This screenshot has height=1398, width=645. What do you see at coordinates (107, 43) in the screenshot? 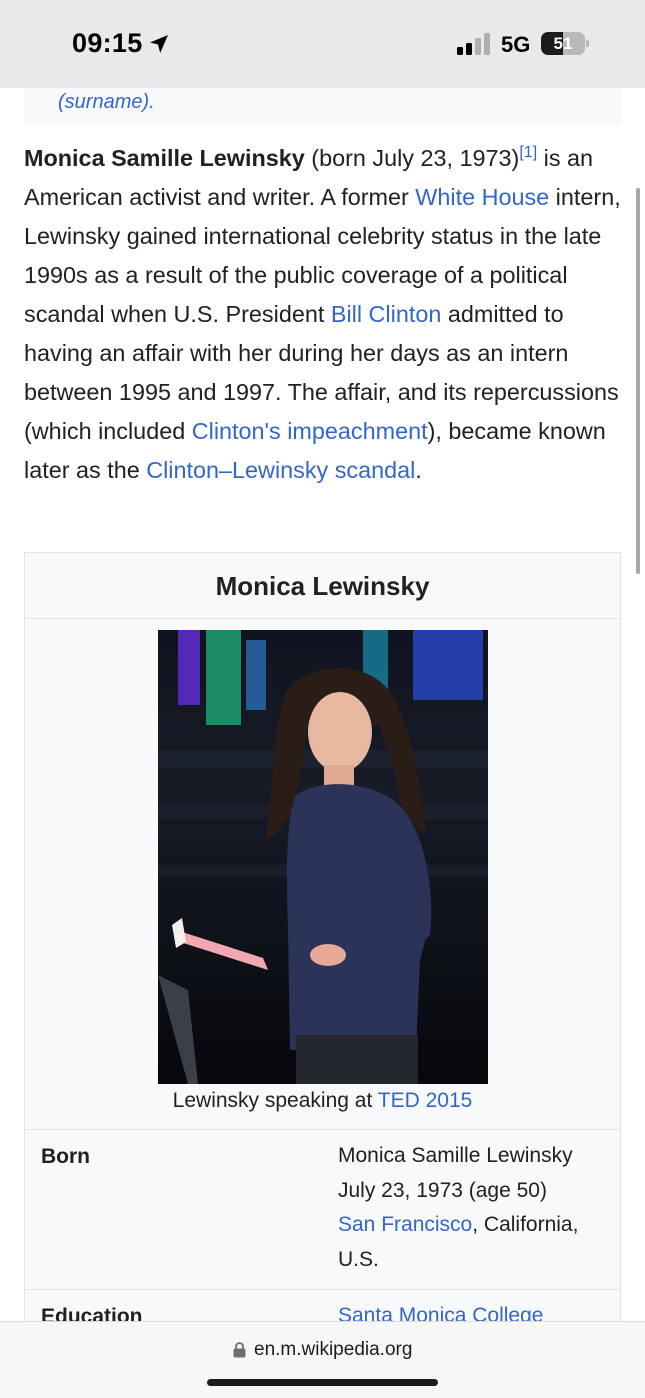
I see `status-time: 09:15` at bounding box center [107, 43].